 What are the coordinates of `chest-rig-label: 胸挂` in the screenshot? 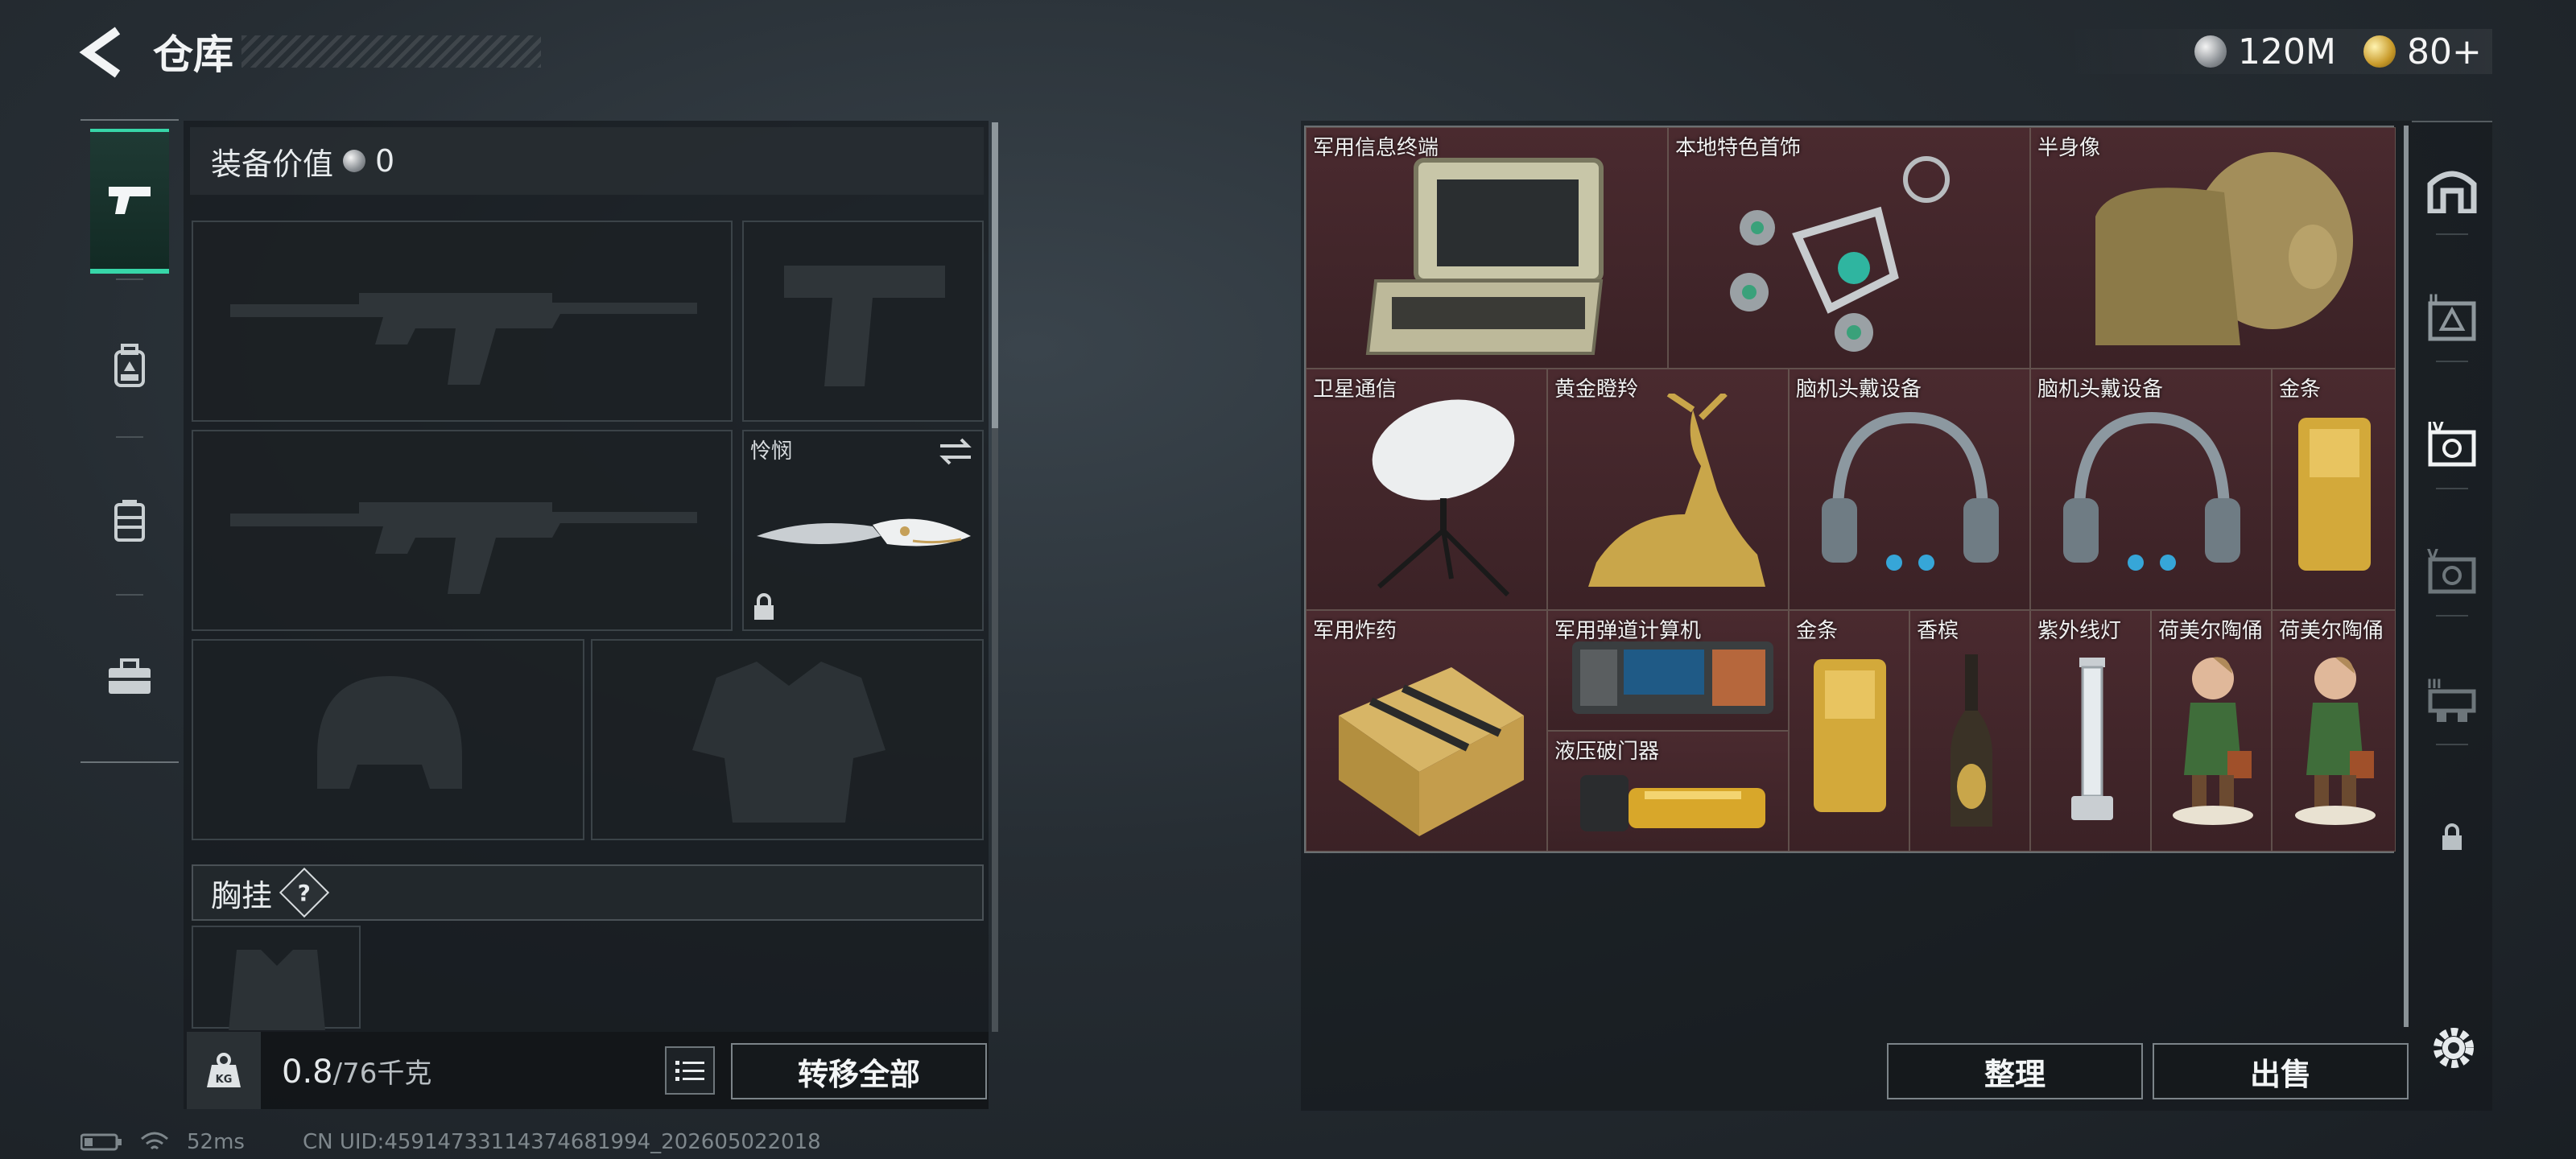 It's located at (242, 895).